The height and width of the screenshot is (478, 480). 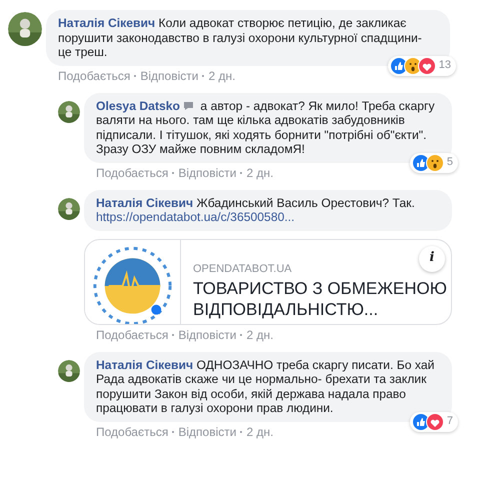 What do you see at coordinates (432, 259) in the screenshot?
I see `info-button: i` at bounding box center [432, 259].